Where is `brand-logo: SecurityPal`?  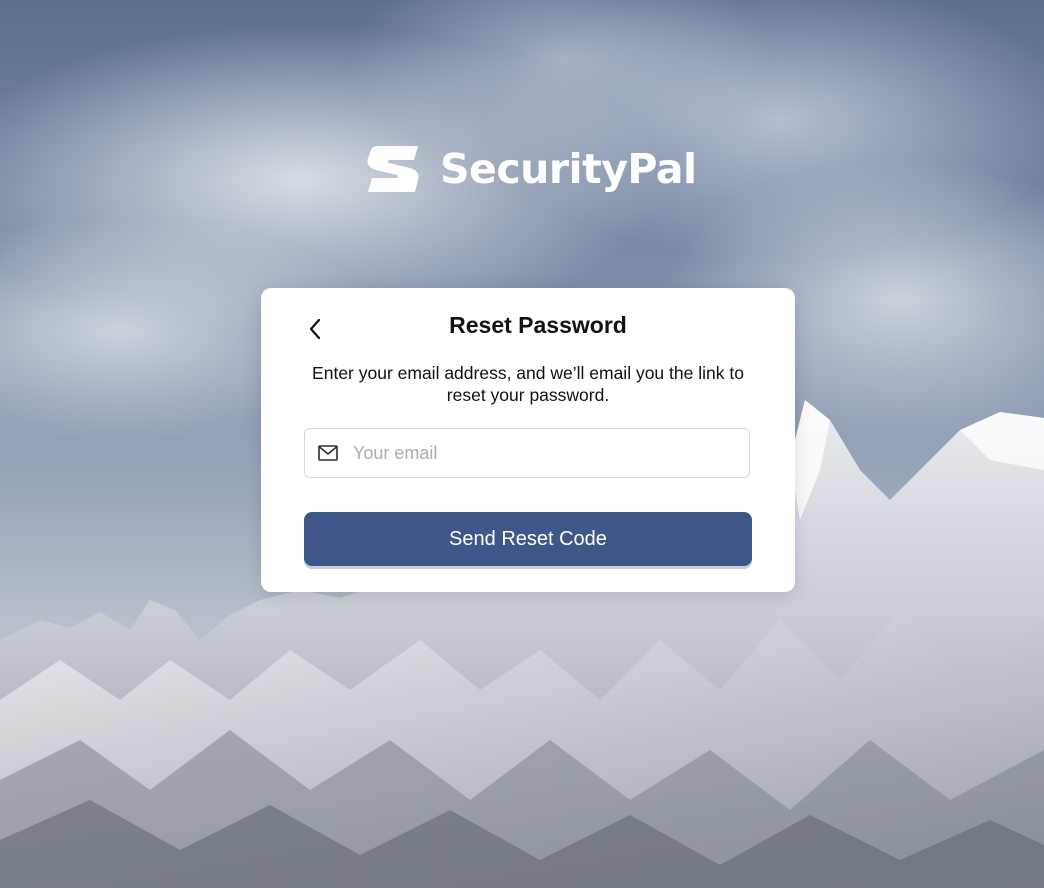
brand-logo: SecurityPal is located at coordinates (531, 169).